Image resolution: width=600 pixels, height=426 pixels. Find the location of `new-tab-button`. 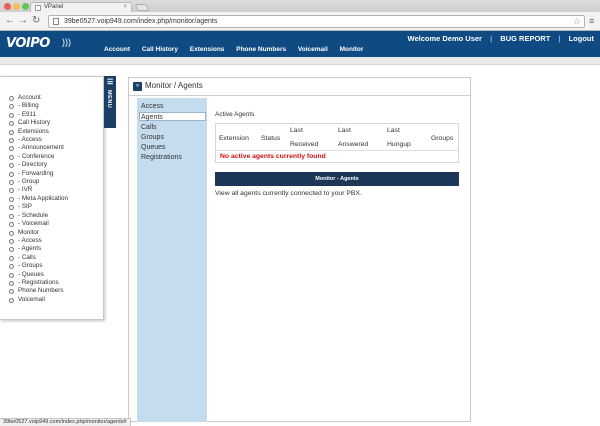

new-tab-button is located at coordinates (142, 7).